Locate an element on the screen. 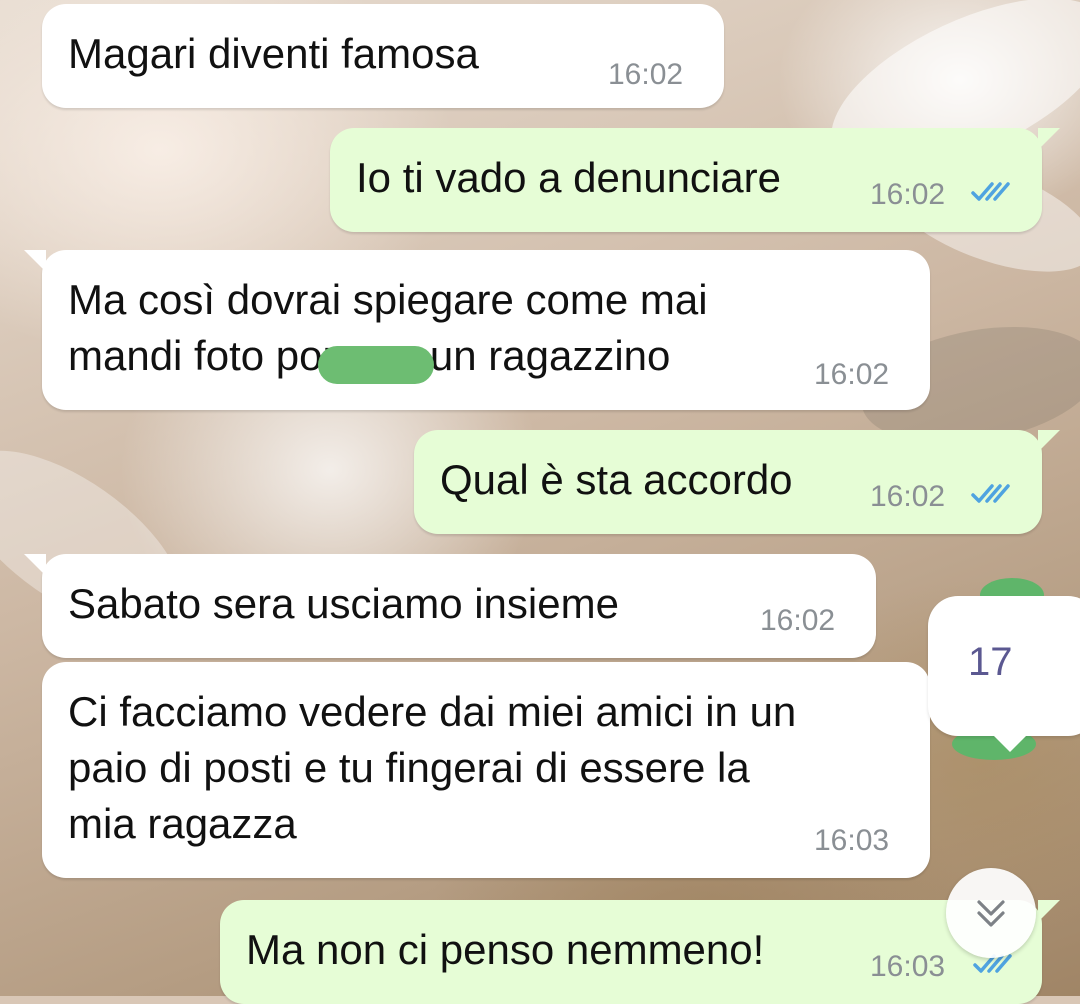  message-text: Magari diventi famosa is located at coordinates (273, 53).